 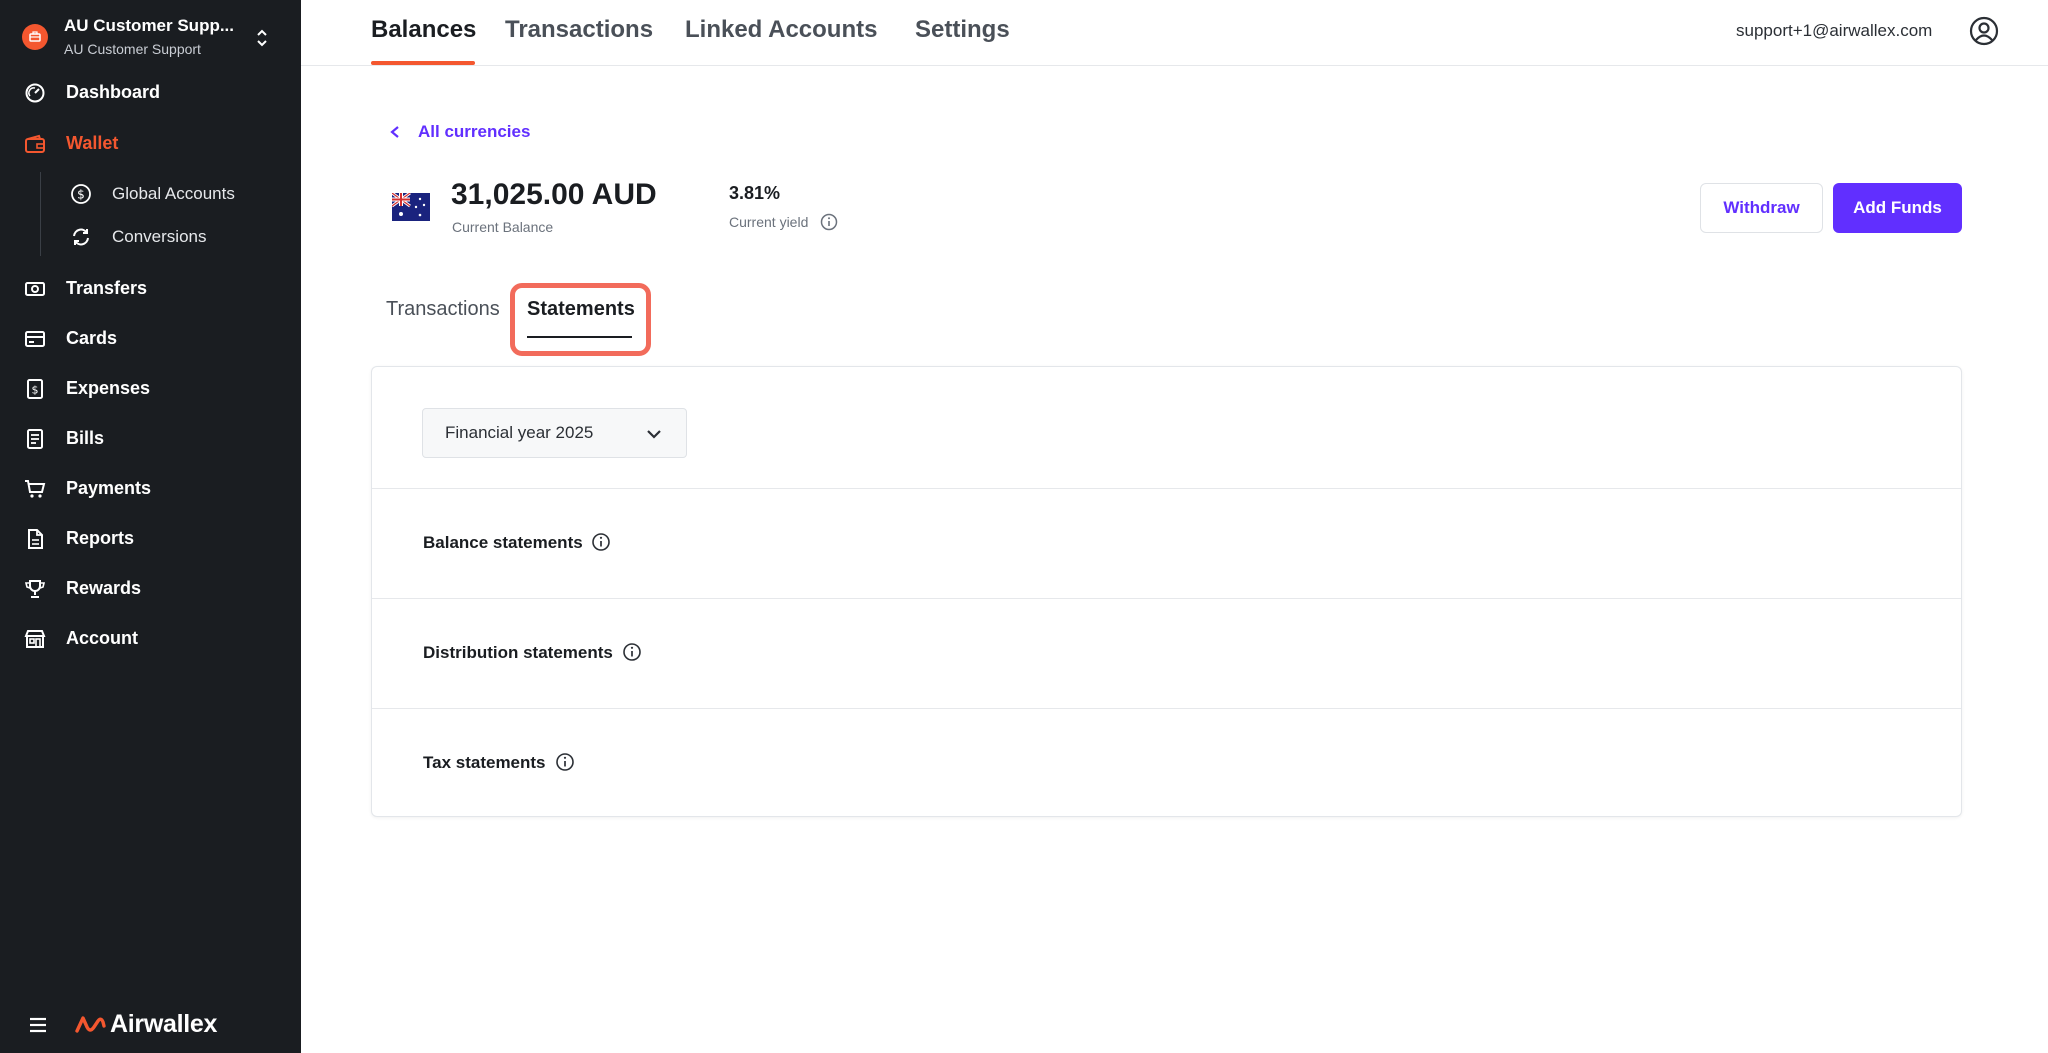 I want to click on sidebar-item-label: Cards, so click(x=92, y=337).